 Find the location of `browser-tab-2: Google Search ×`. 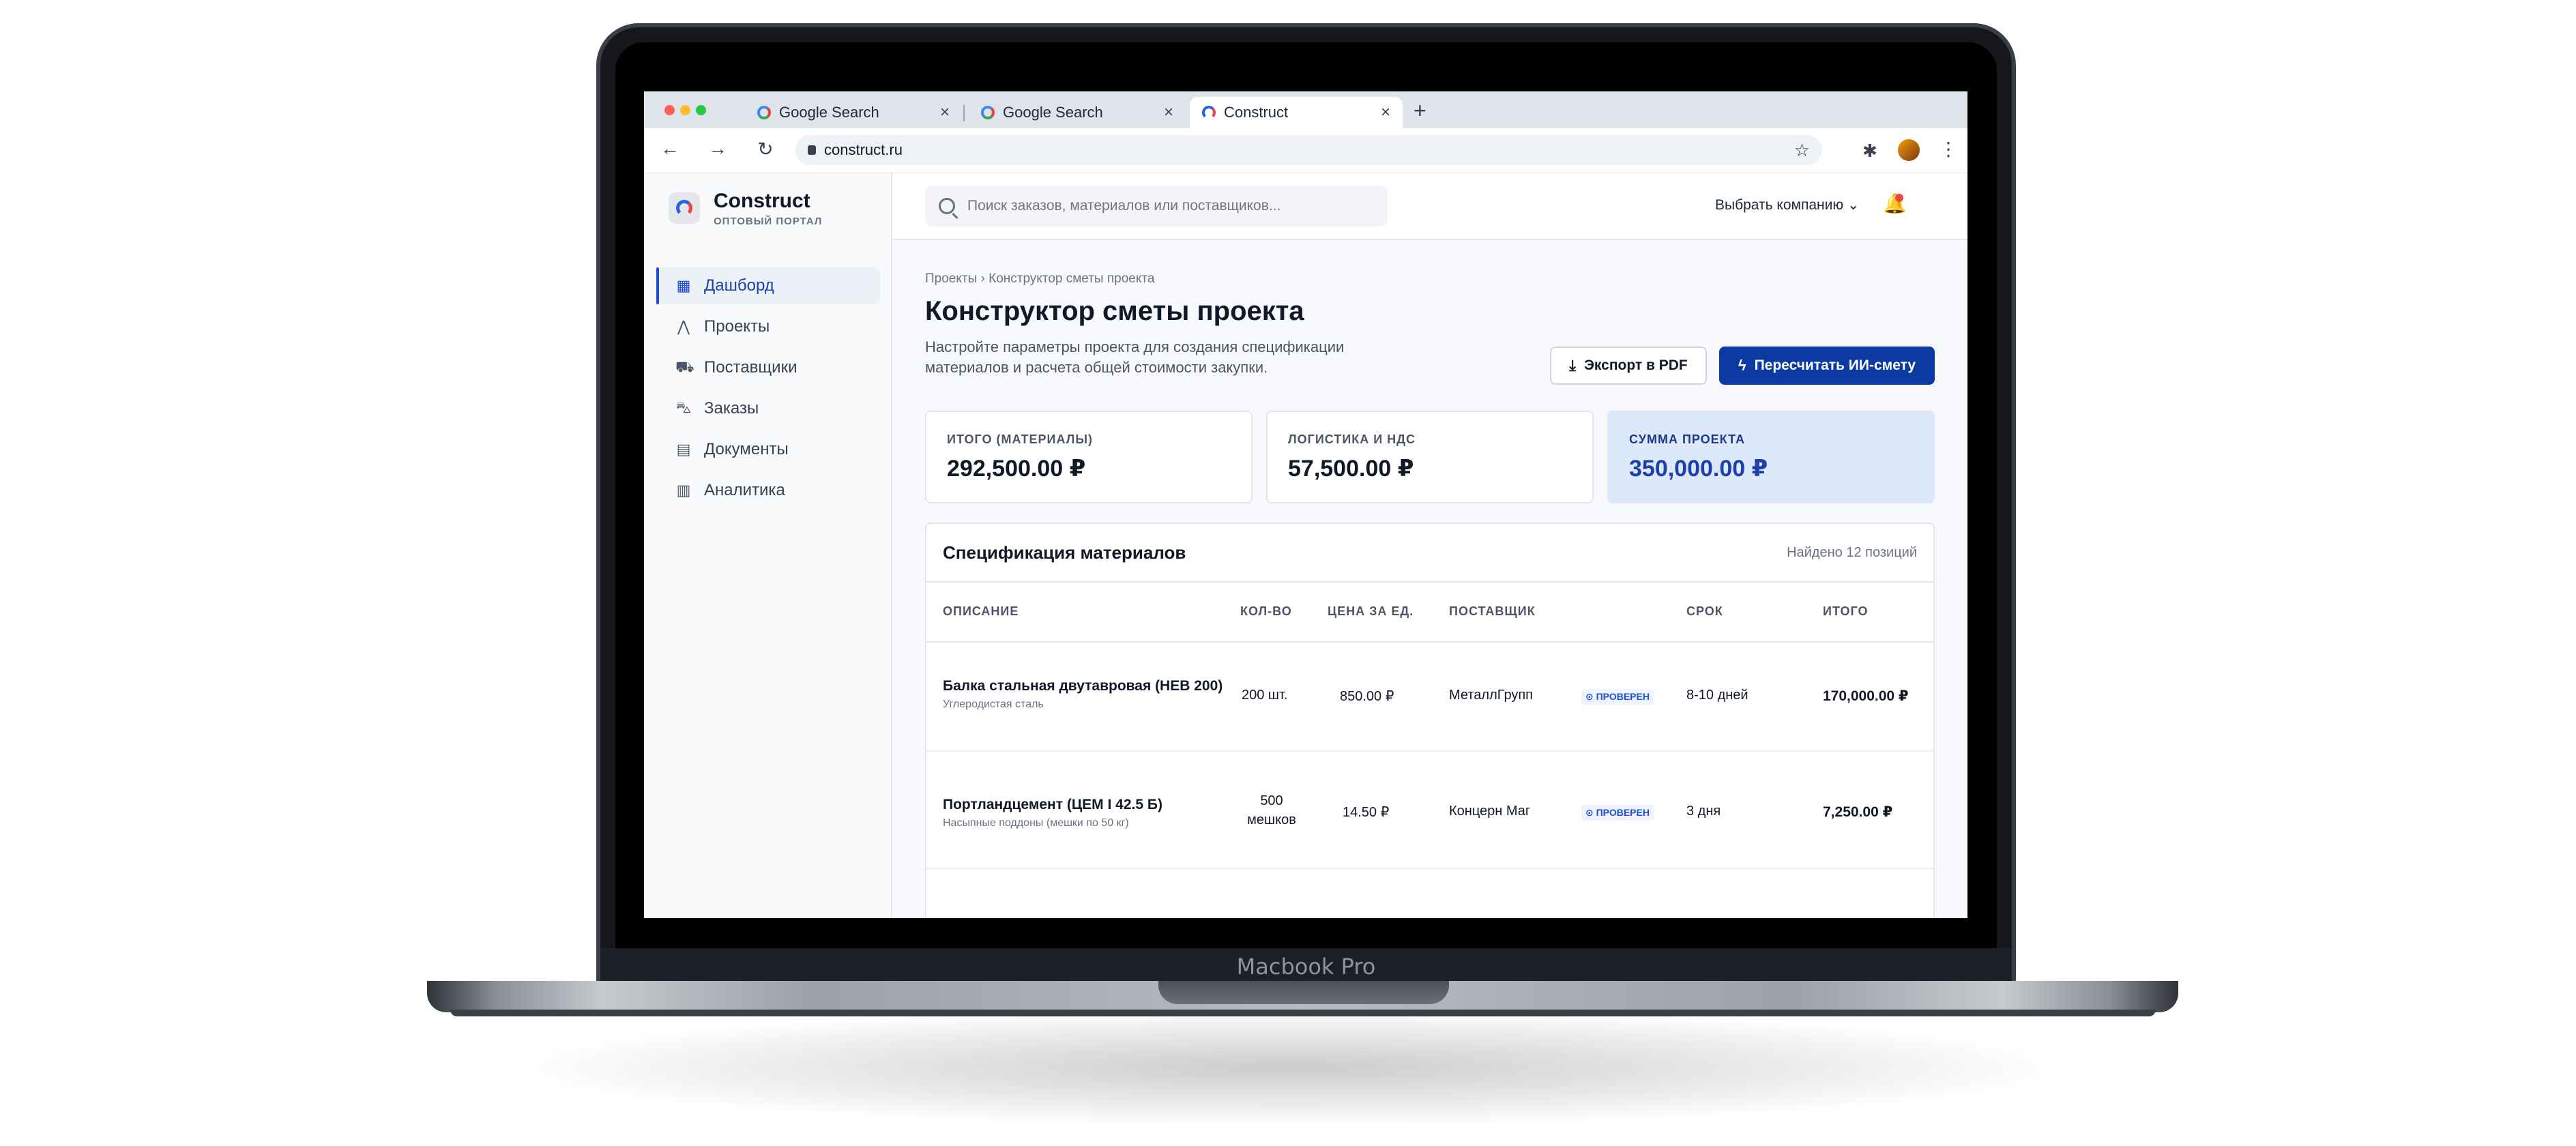

browser-tab-2: Google Search × is located at coordinates (1077, 112).